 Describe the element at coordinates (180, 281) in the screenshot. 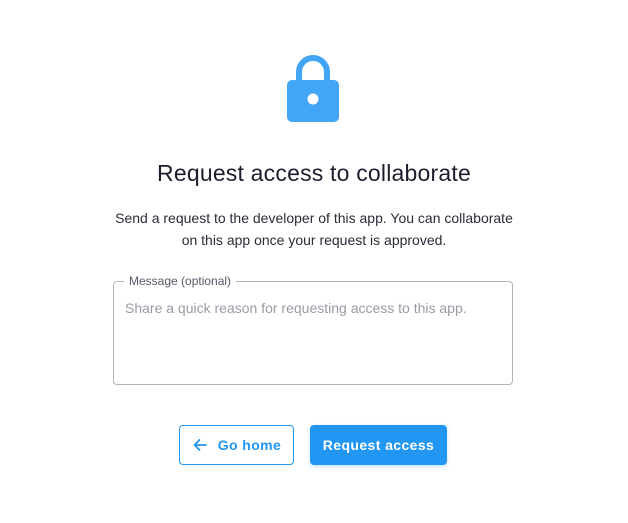

I see `message-label: Message (optional)` at that location.